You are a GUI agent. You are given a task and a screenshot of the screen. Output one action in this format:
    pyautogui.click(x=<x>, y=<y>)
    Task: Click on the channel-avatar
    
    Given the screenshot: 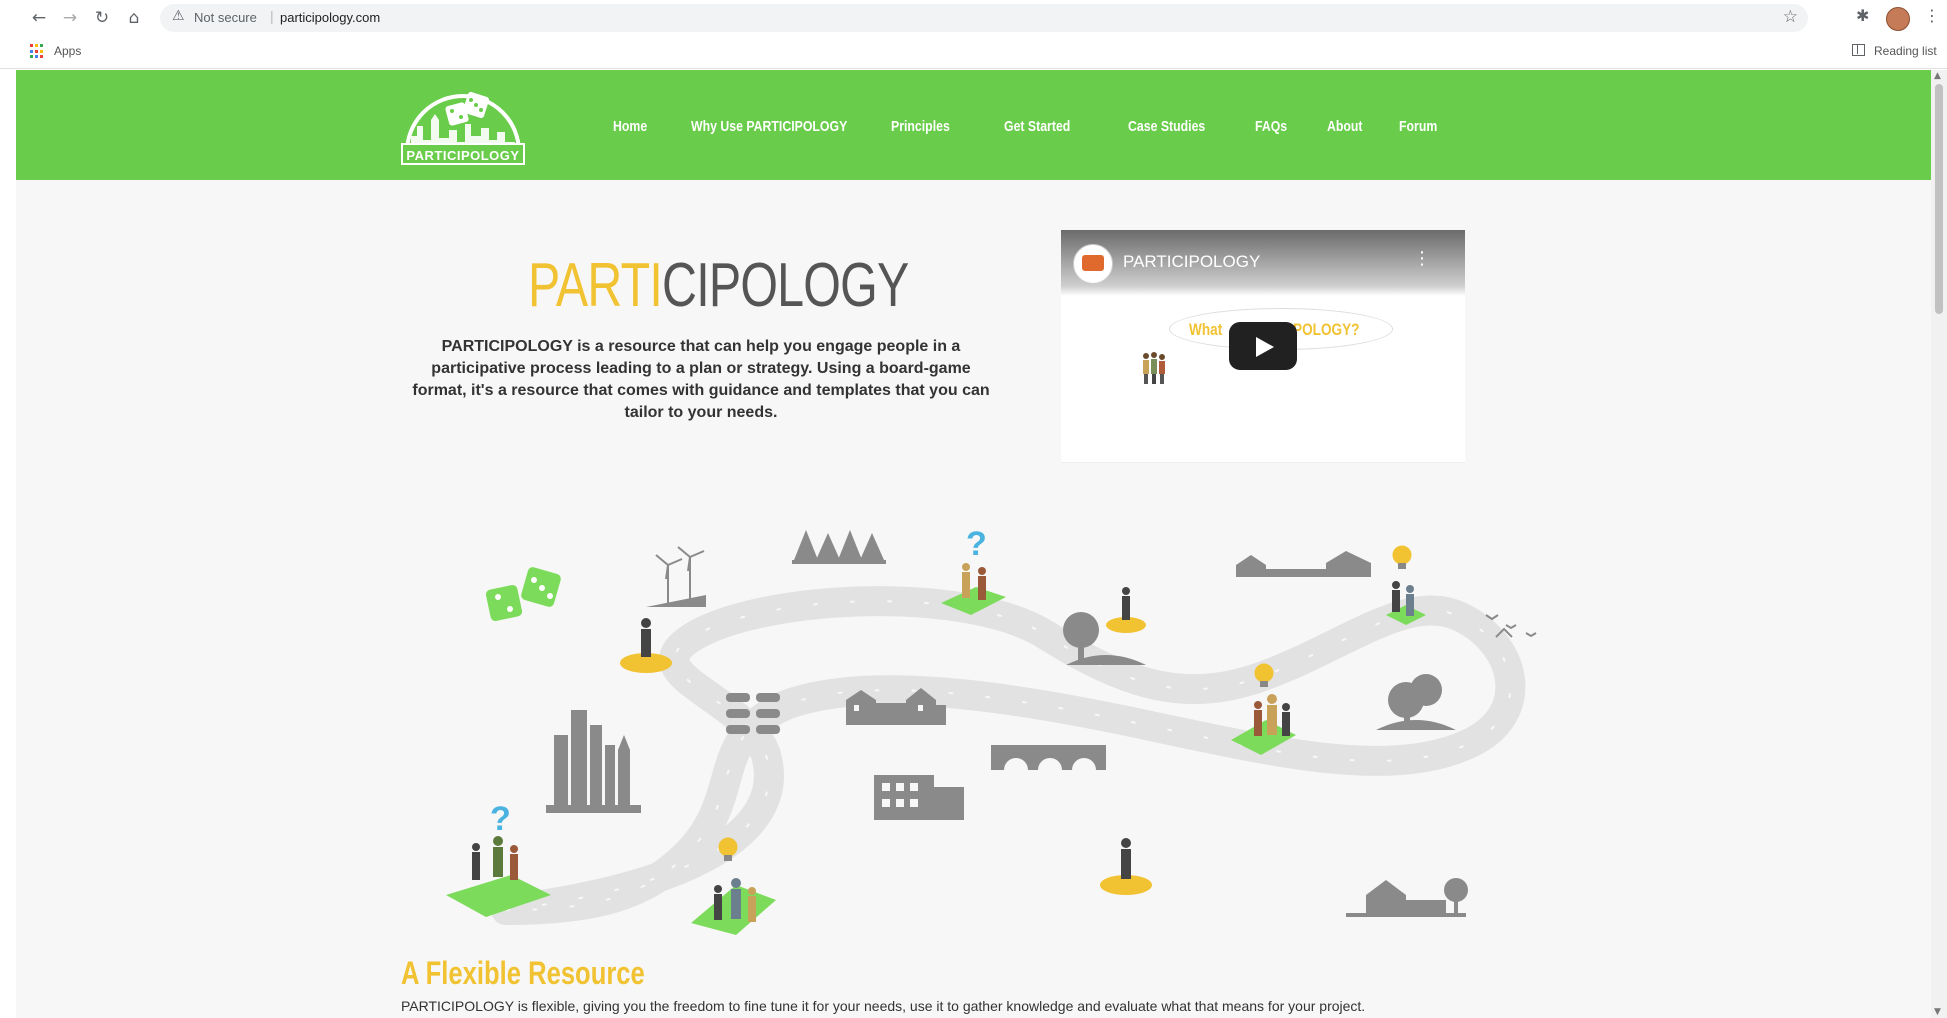 What is the action you would take?
    pyautogui.click(x=1093, y=264)
    